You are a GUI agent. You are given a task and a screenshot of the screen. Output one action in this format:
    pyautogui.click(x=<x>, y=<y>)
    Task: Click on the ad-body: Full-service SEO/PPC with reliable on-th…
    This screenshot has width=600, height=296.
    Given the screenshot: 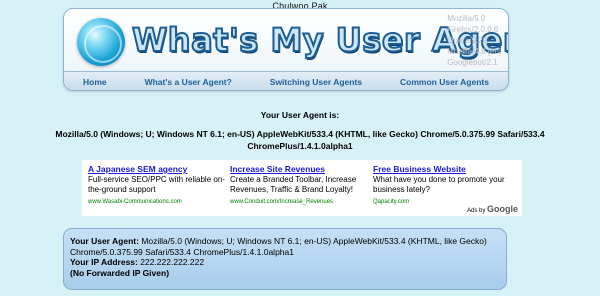 What is the action you would take?
    pyautogui.click(x=156, y=184)
    